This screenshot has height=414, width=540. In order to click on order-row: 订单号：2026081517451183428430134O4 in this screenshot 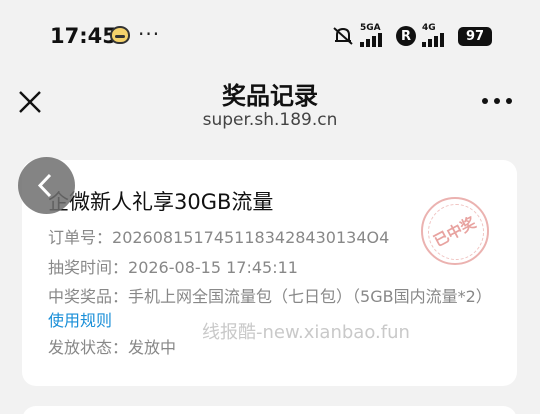, I will do `click(218, 238)`.